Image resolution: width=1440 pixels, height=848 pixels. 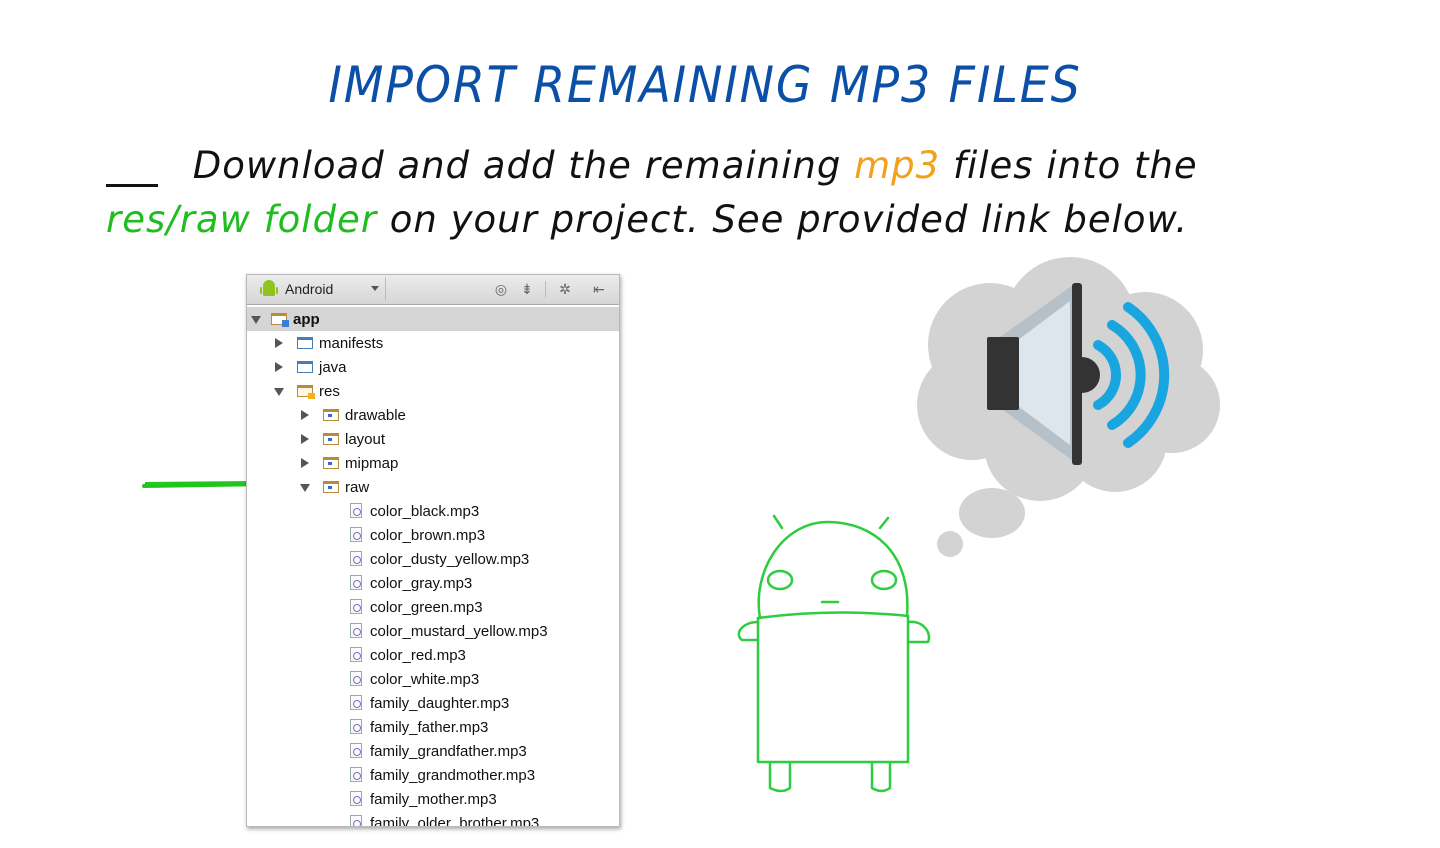 I want to click on file-item: family_mother.mp3, so click(x=433, y=799).